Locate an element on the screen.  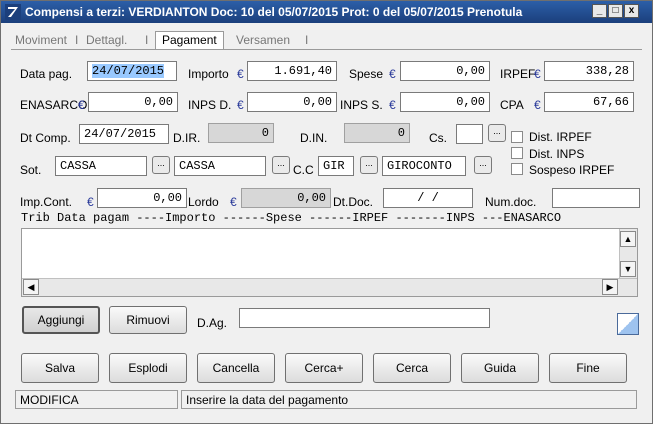
importo-field: 1.691,40 is located at coordinates (292, 71).